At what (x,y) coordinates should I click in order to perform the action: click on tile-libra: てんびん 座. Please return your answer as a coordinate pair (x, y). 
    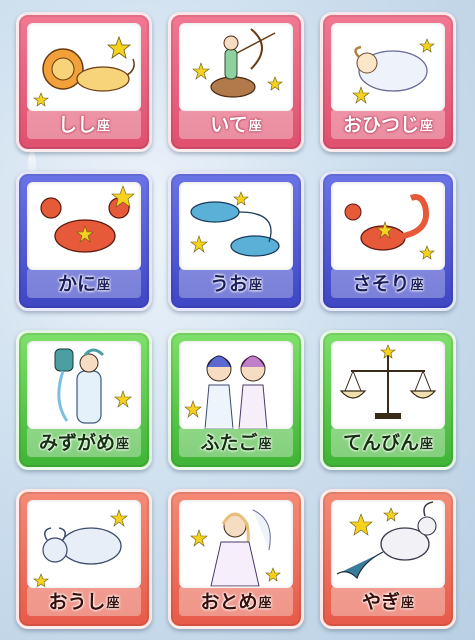
    Looking at the image, I should click on (388, 400).